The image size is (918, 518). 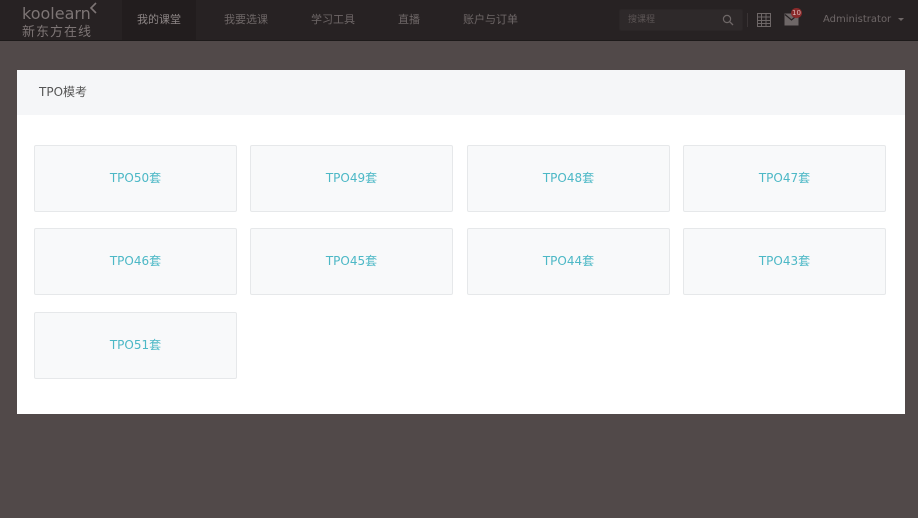 I want to click on nav-divider, so click(x=747, y=20).